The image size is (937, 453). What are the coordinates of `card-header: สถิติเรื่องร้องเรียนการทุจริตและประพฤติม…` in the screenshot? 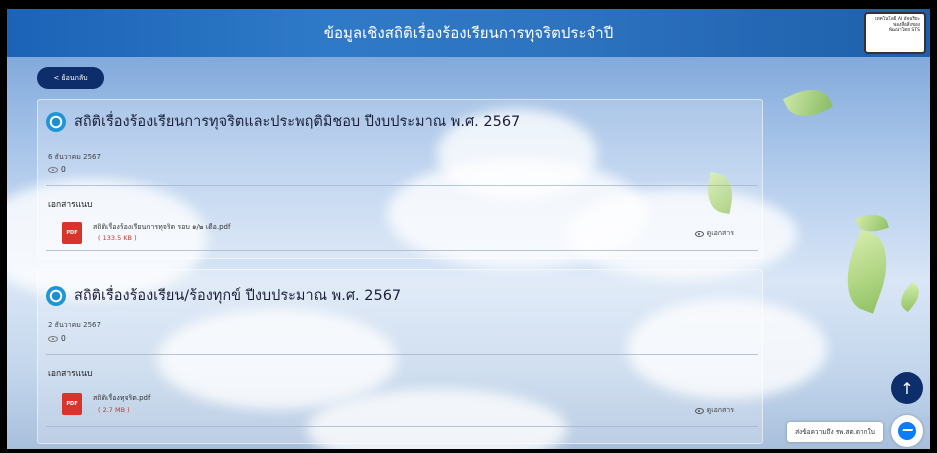 It's located at (283, 121).